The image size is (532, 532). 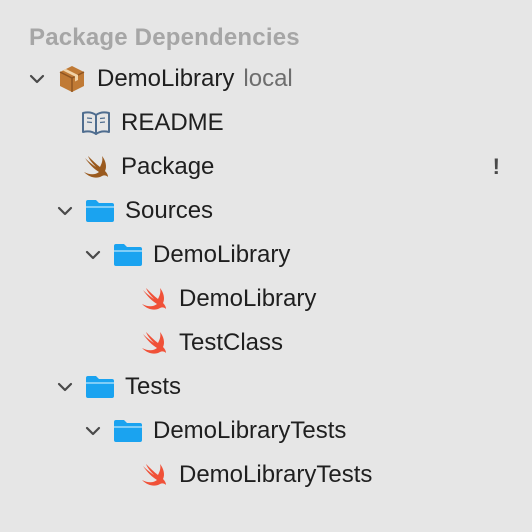 I want to click on tree-row-package-manifest: Package !, so click(x=266, y=167).